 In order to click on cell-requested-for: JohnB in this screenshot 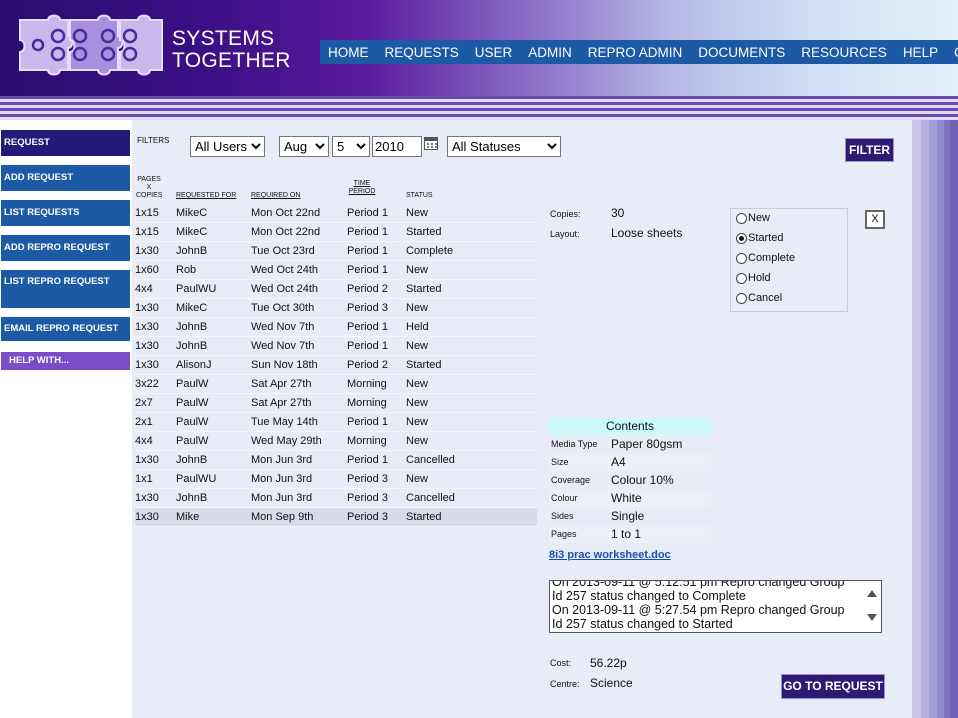, I will do `click(213, 498)`.